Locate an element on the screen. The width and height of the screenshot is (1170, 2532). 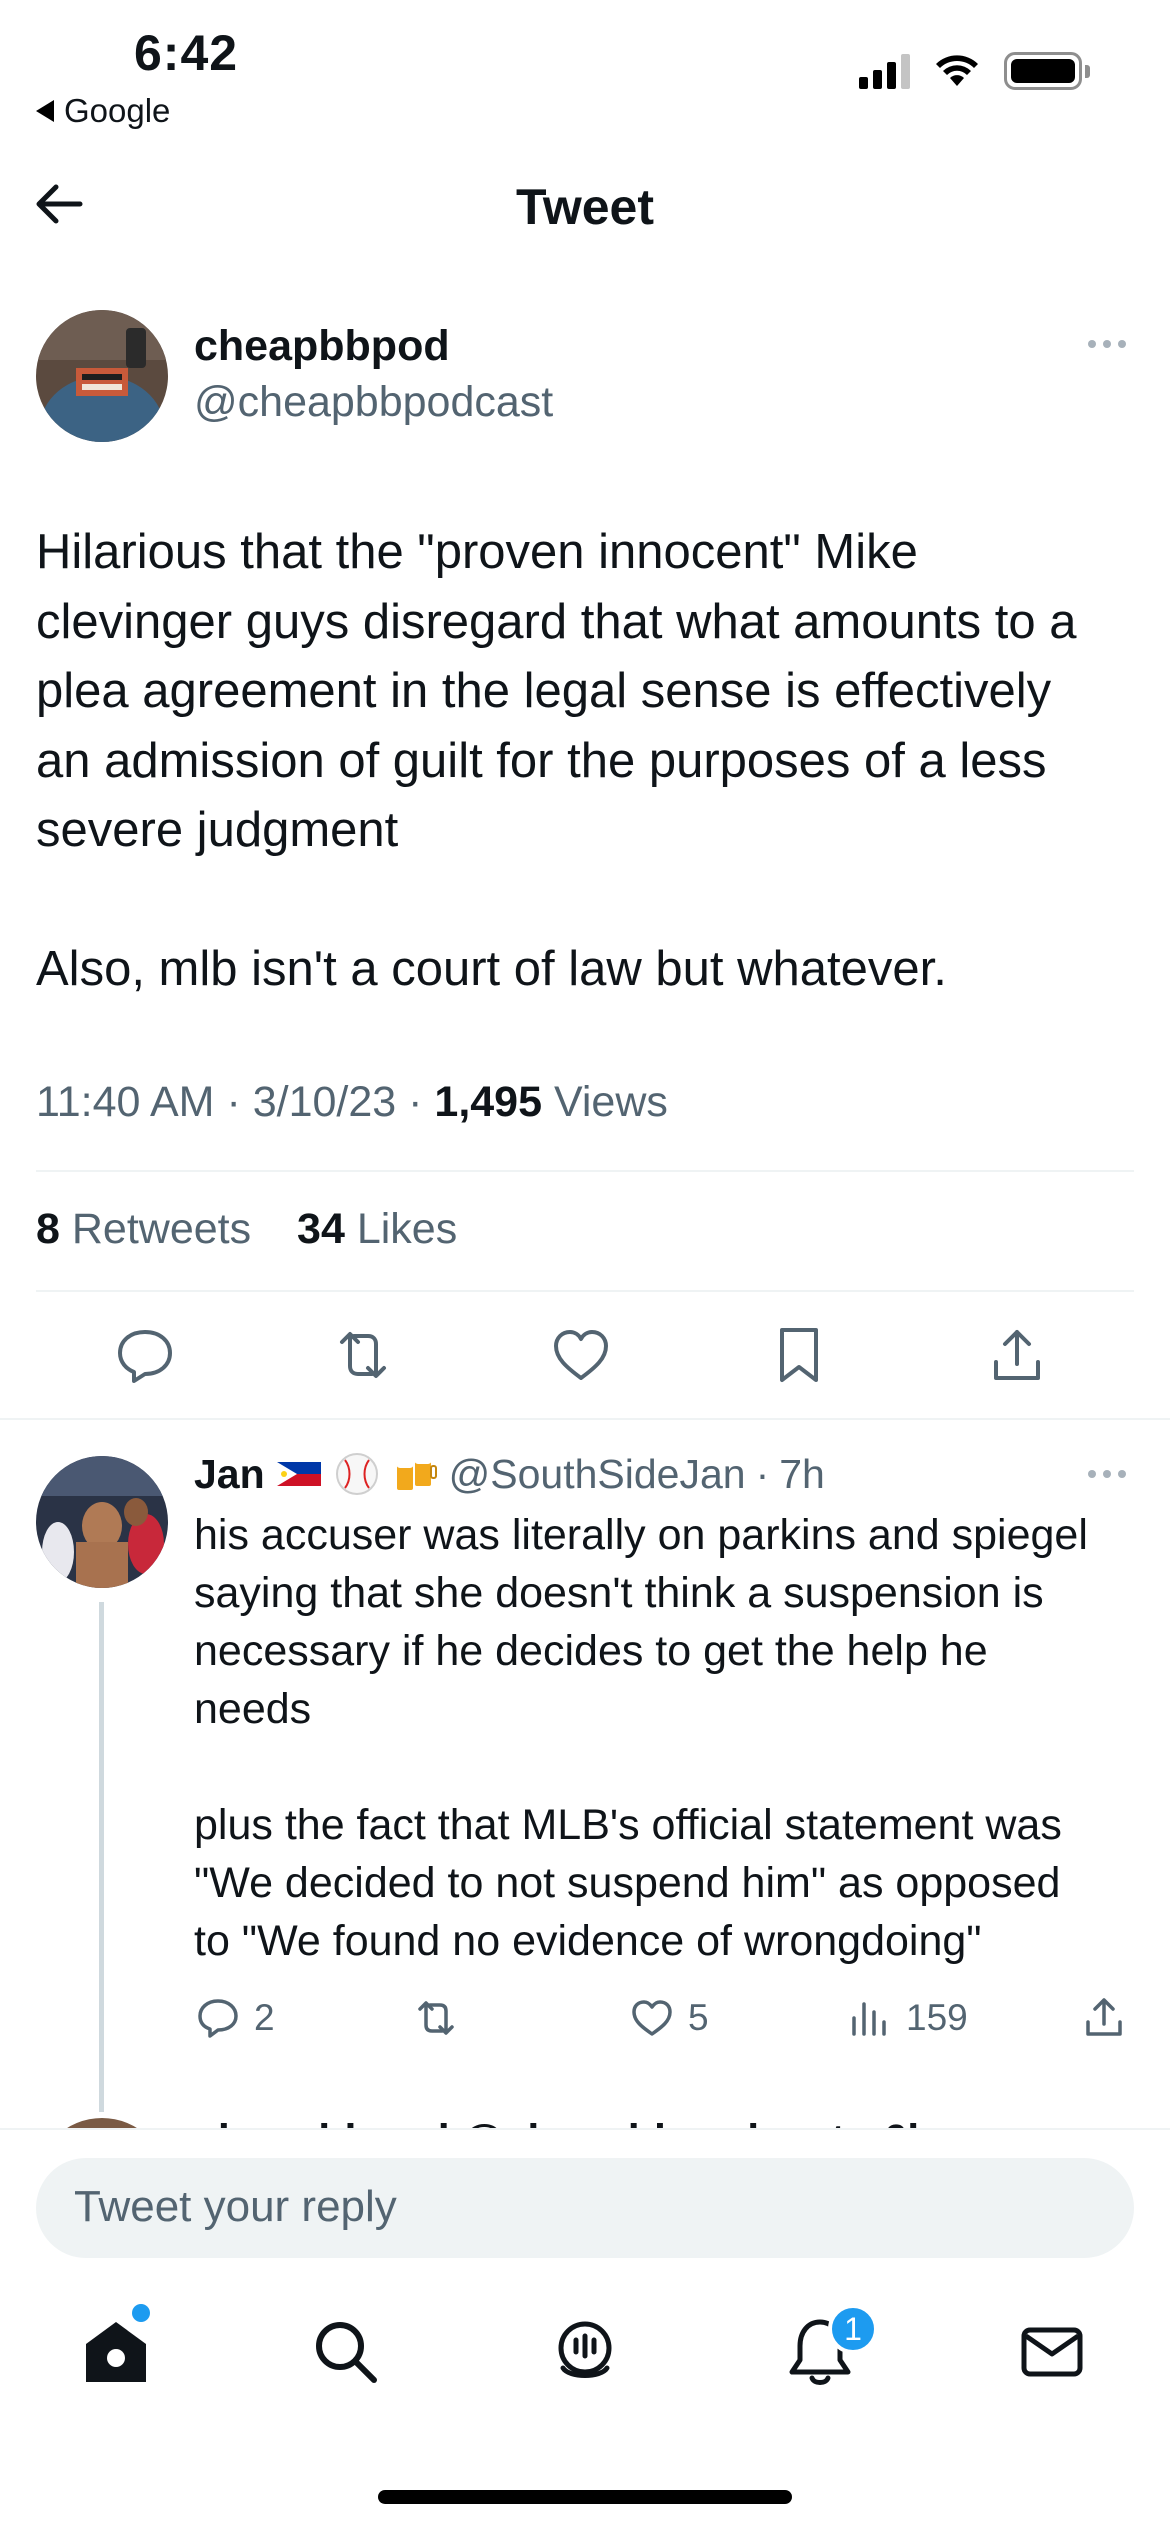
back-to-app-link: Google is located at coordinates (103, 111).